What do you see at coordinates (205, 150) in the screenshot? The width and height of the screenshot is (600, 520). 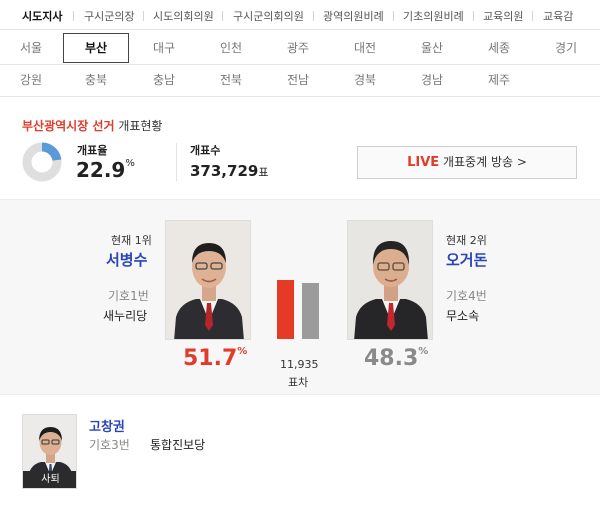 I see `count-label: 개표수` at bounding box center [205, 150].